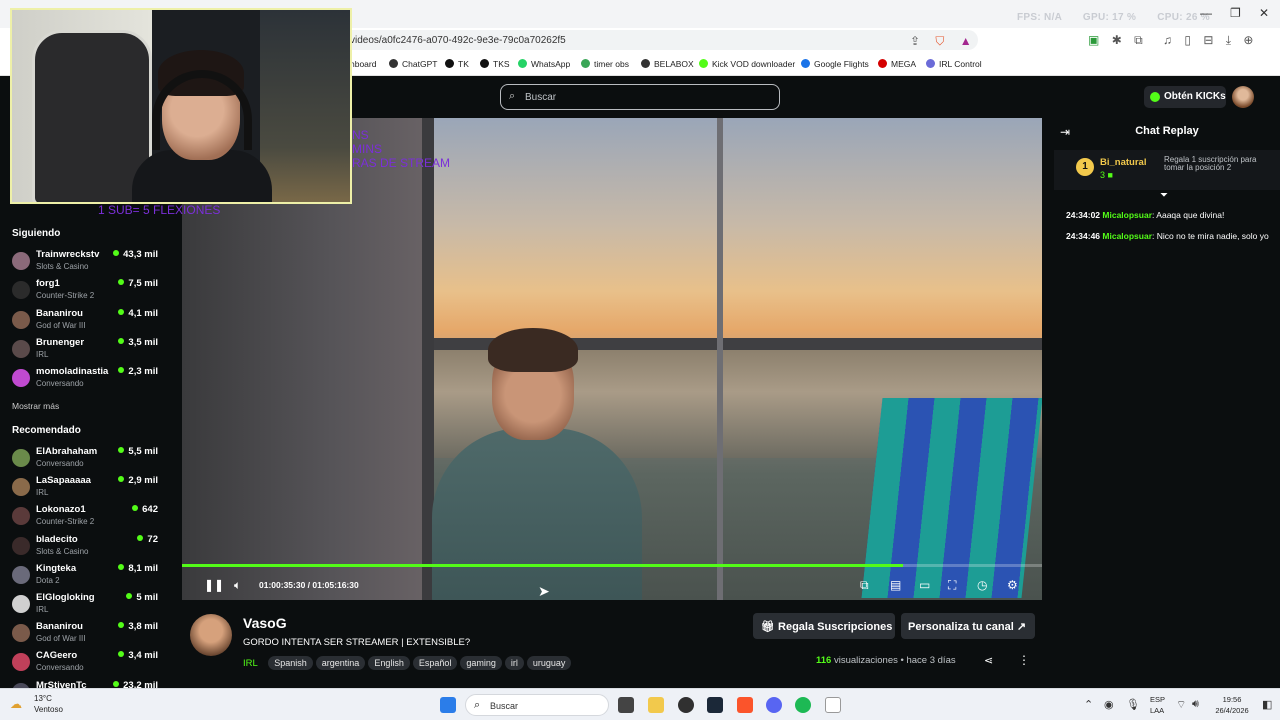  What do you see at coordinates (1109, 704) in the screenshot?
I see `network-tray-icon: ◉` at bounding box center [1109, 704].